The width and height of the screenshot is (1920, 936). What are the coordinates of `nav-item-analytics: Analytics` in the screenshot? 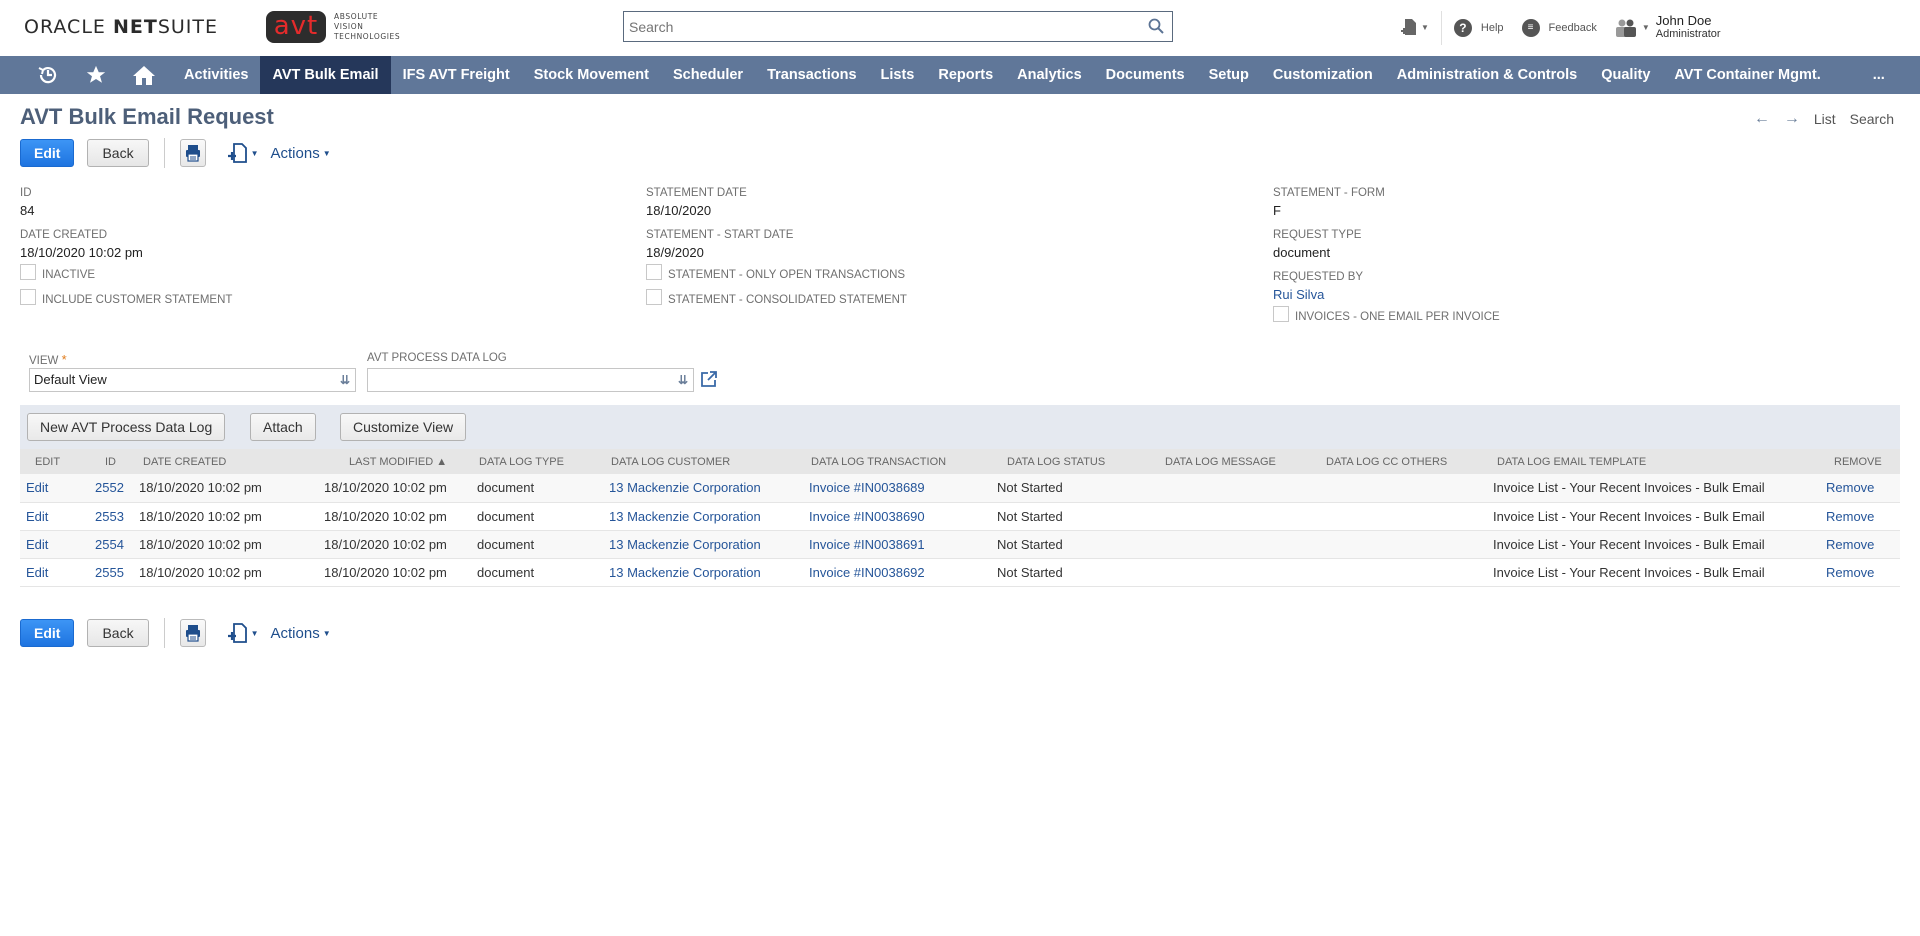 It's located at (1049, 75).